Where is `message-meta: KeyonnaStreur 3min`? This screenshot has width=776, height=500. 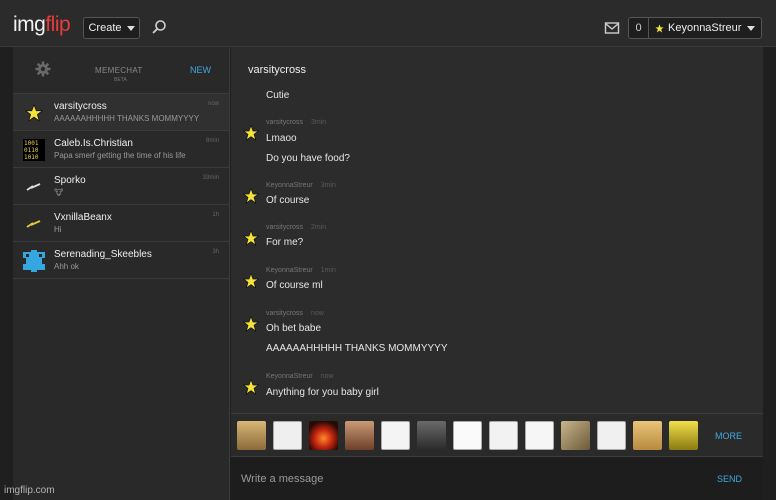
message-meta: KeyonnaStreur 3min is located at coordinates (301, 185).